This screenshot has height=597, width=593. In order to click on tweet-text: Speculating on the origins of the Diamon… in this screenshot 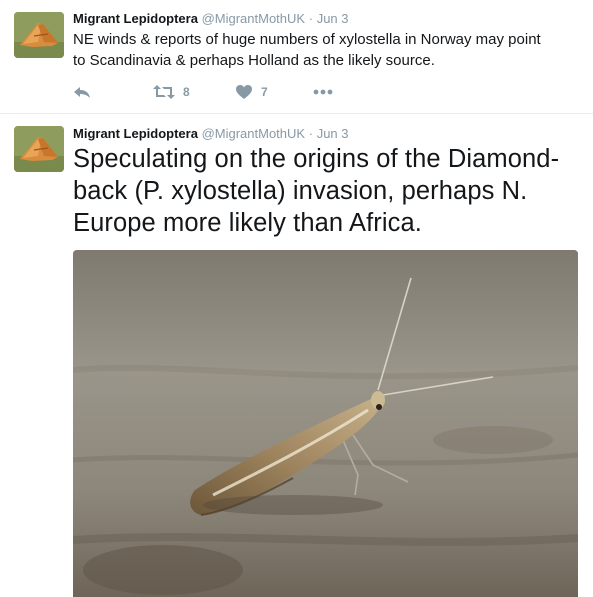, I will do `click(330, 191)`.